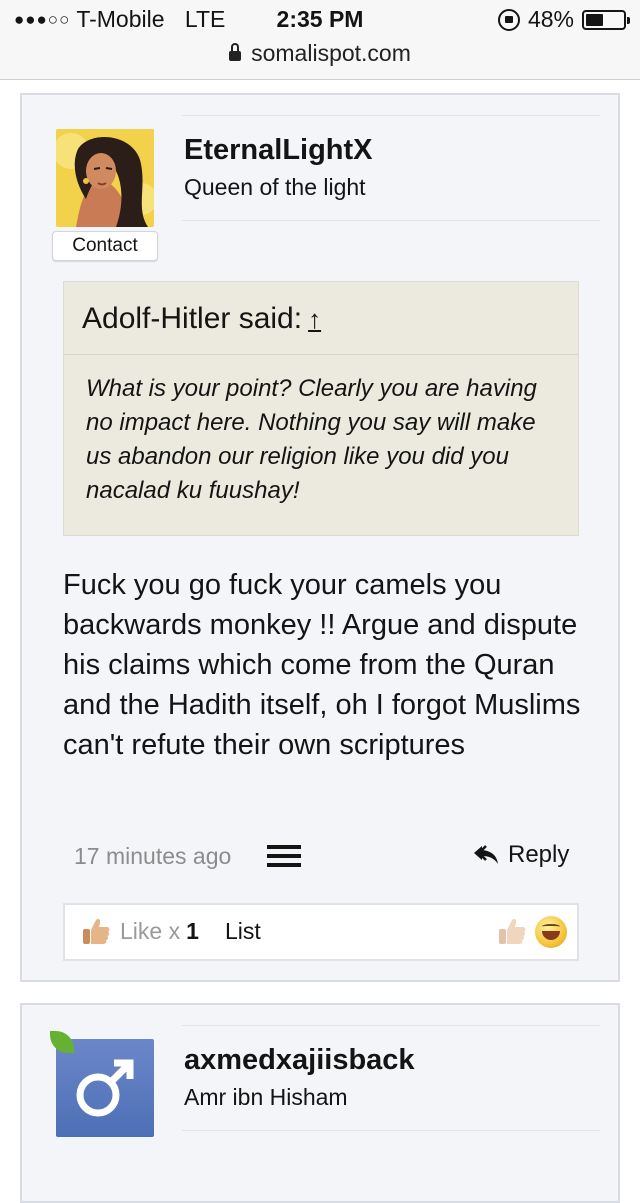  I want to click on avatar, so click(105, 178).